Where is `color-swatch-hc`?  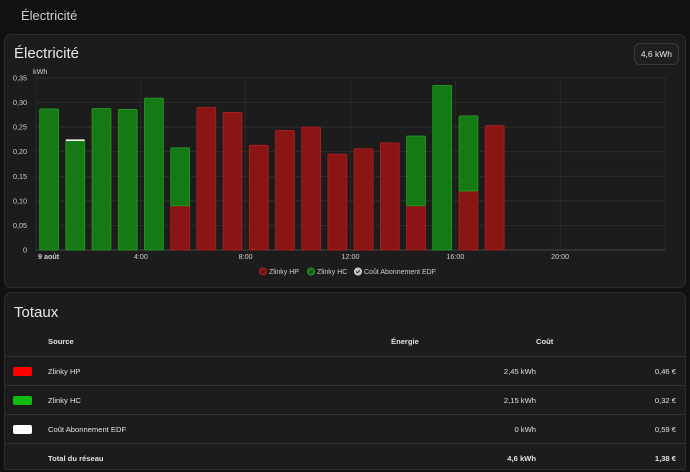
color-swatch-hc is located at coordinates (22, 400).